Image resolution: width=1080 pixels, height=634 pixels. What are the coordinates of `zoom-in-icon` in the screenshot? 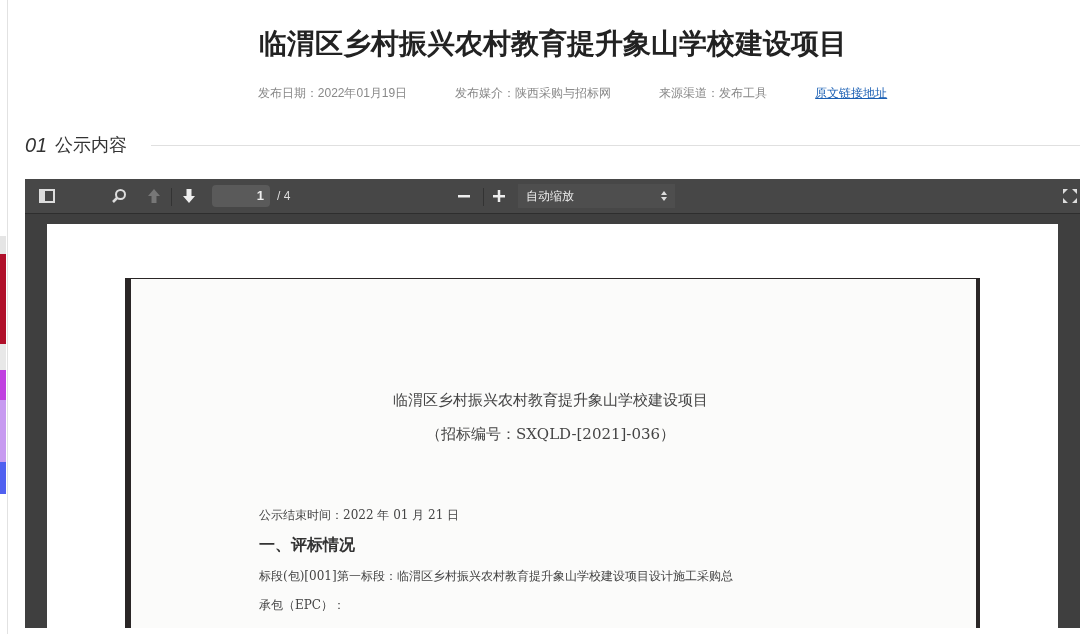 It's located at (499, 196).